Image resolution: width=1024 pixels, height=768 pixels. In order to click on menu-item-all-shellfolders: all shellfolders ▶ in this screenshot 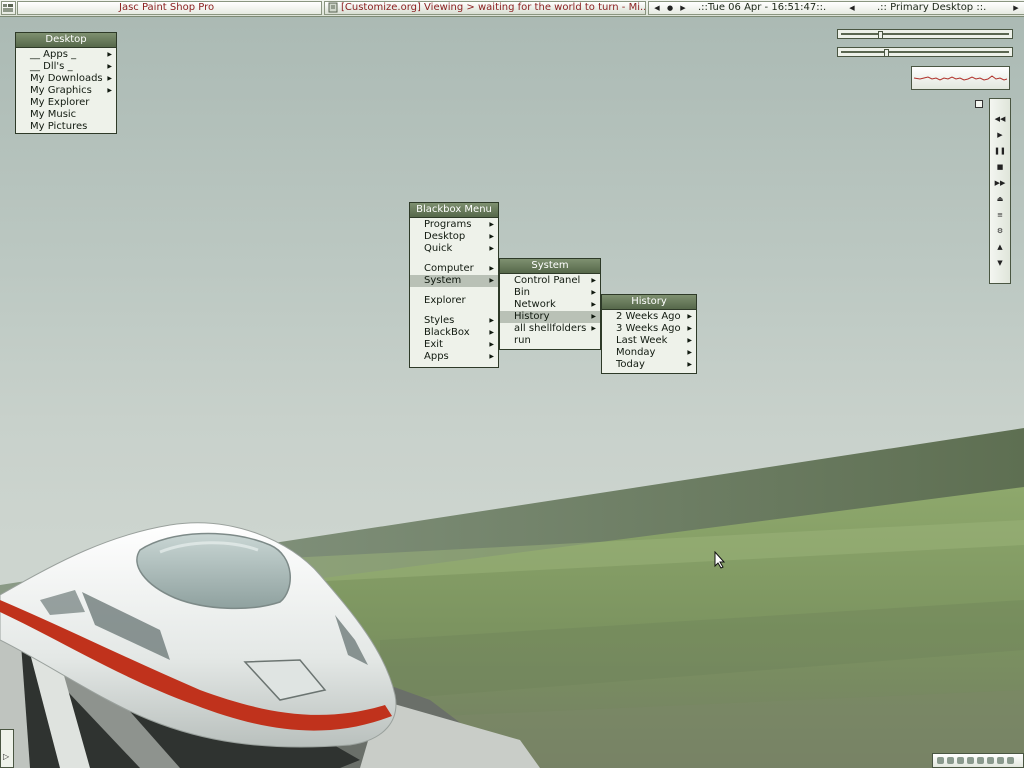, I will do `click(550, 329)`.